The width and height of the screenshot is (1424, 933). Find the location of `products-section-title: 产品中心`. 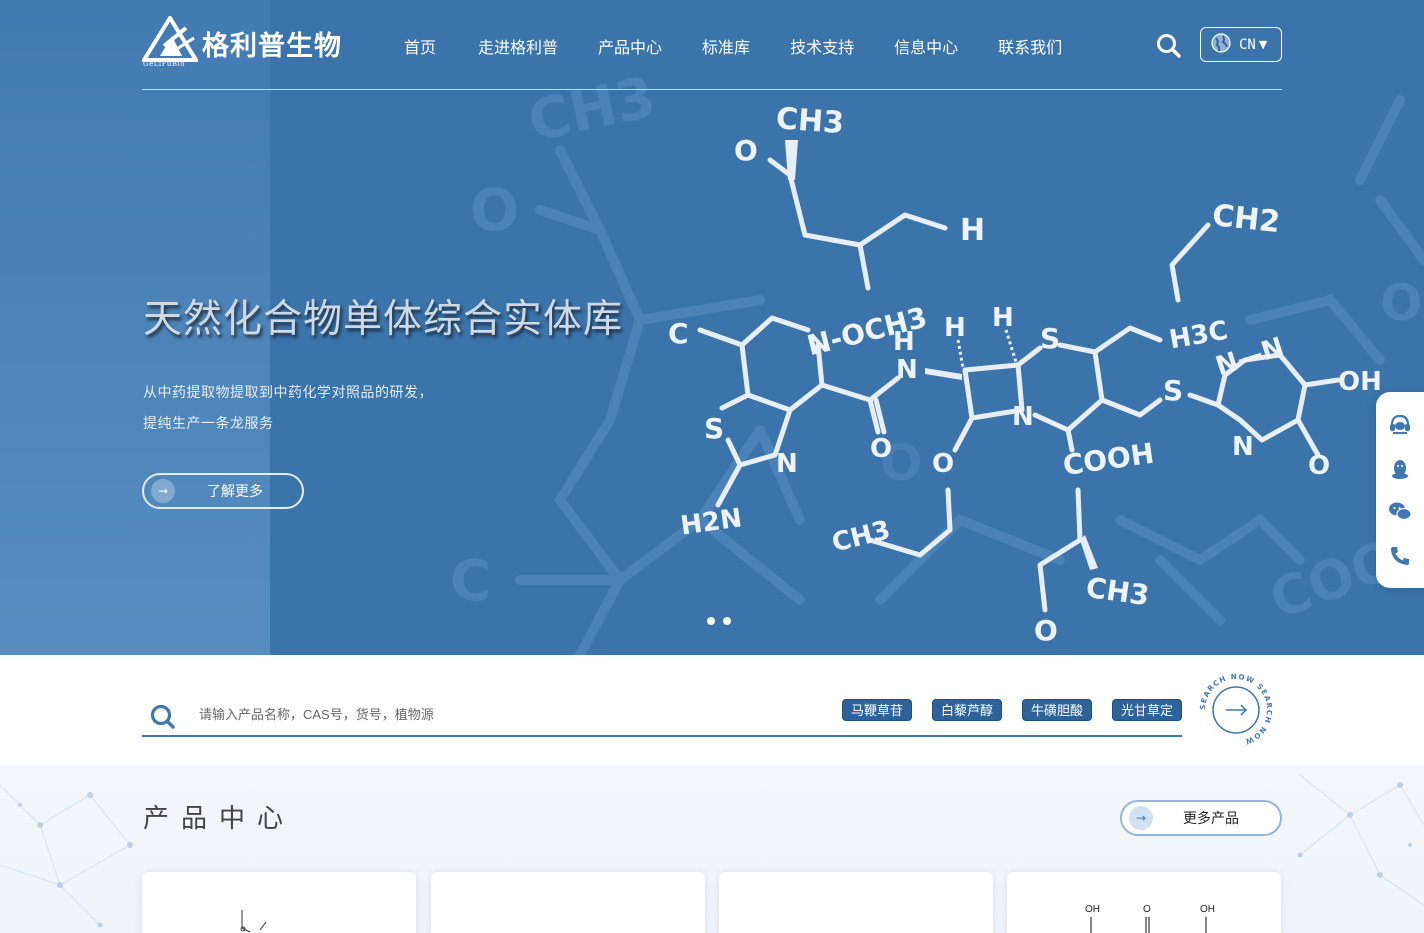

products-section-title: 产品中心 is located at coordinates (219, 819).